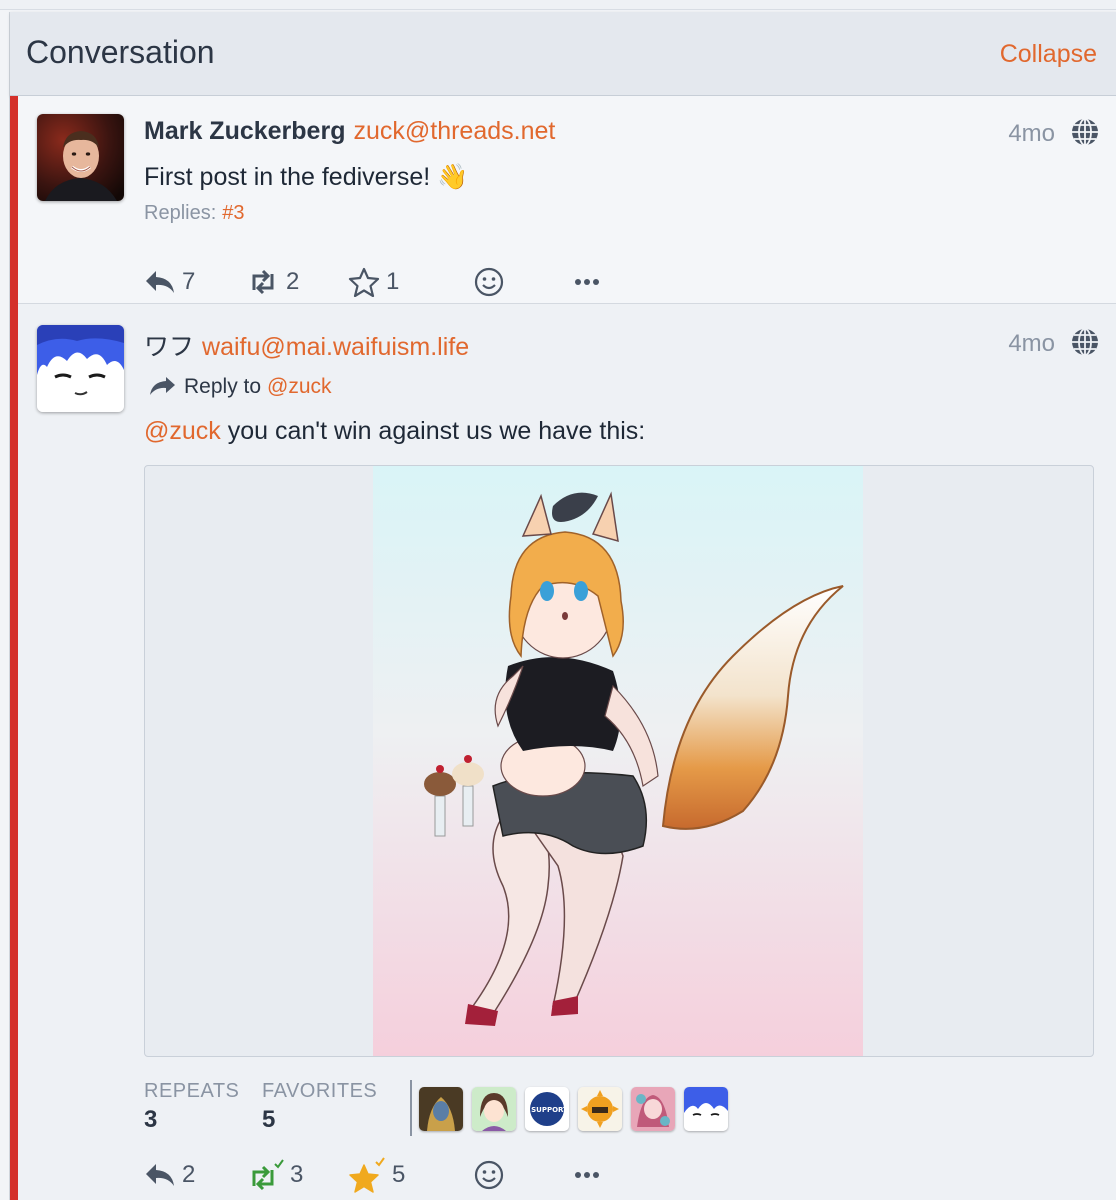  I want to click on highlight-rail, so click(14, 648).